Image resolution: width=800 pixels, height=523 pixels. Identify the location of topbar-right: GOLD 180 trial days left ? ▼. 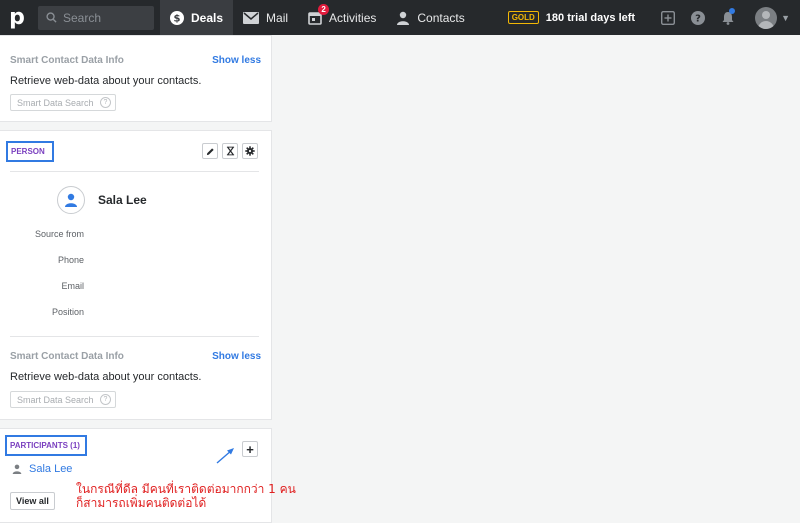
(653, 17).